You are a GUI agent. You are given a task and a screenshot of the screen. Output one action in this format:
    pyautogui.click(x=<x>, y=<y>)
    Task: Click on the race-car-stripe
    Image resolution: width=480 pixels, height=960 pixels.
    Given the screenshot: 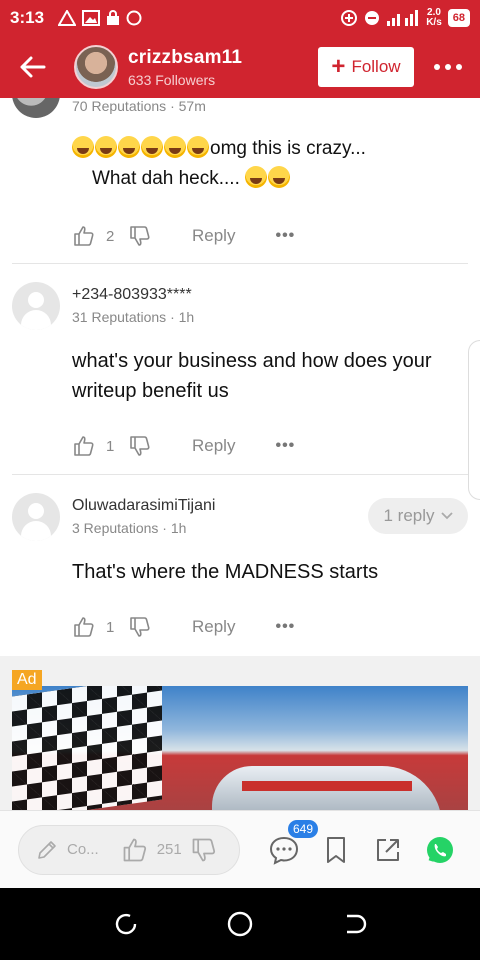 What is the action you would take?
    pyautogui.click(x=327, y=786)
    